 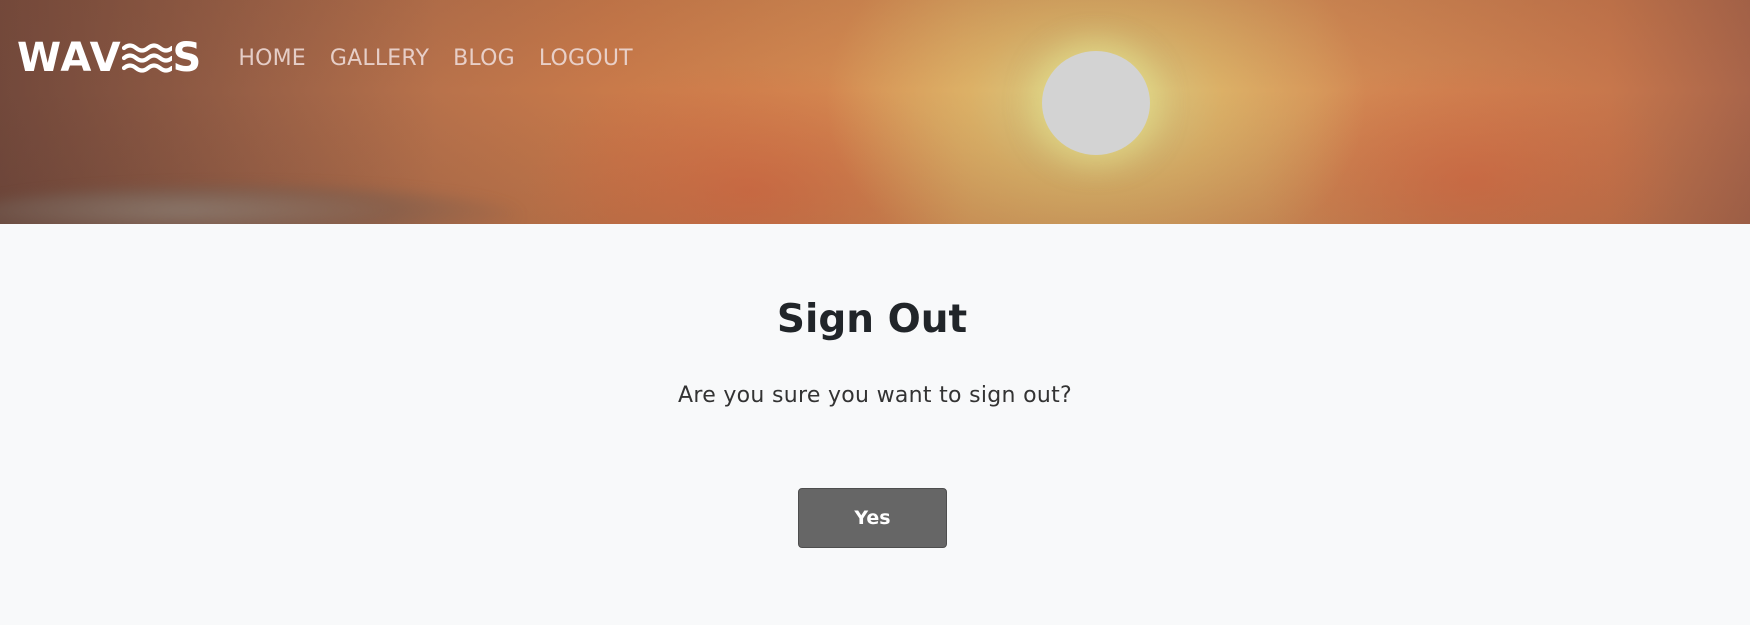 I want to click on confirm-signout-button: Yes, so click(x=872, y=518).